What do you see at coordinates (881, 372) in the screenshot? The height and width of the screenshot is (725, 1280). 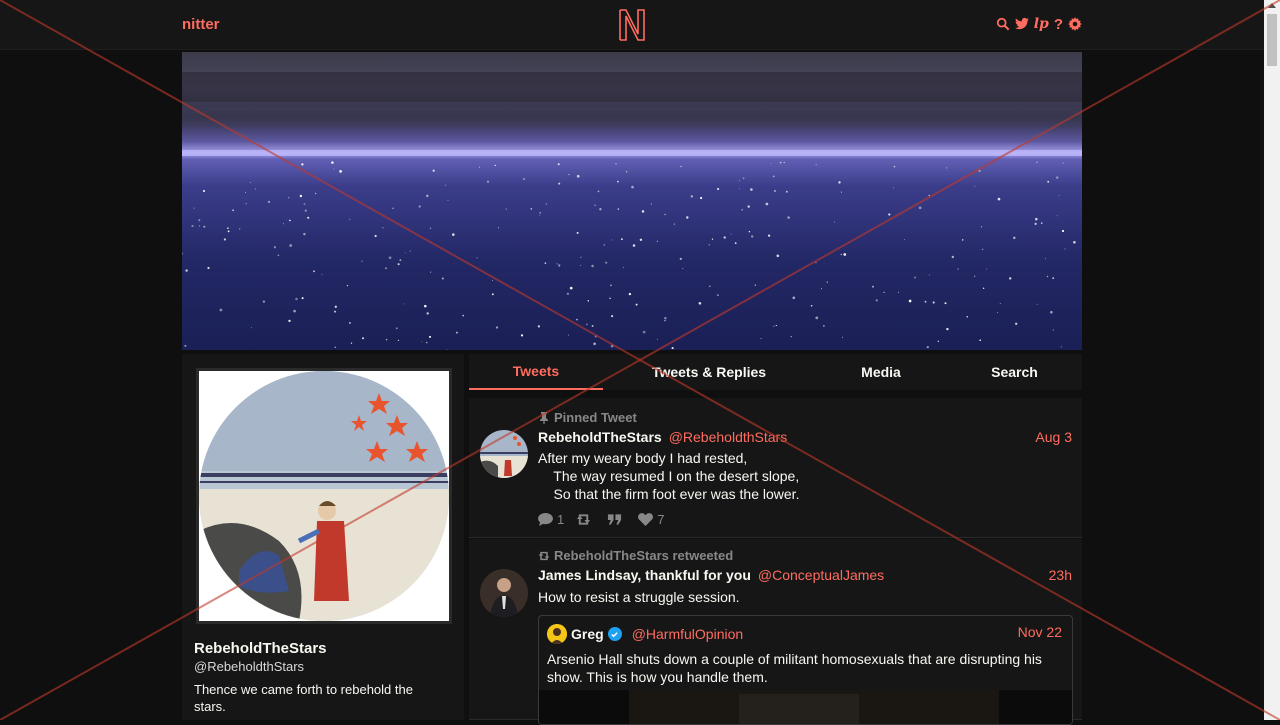 I see `tab-media: Media` at bounding box center [881, 372].